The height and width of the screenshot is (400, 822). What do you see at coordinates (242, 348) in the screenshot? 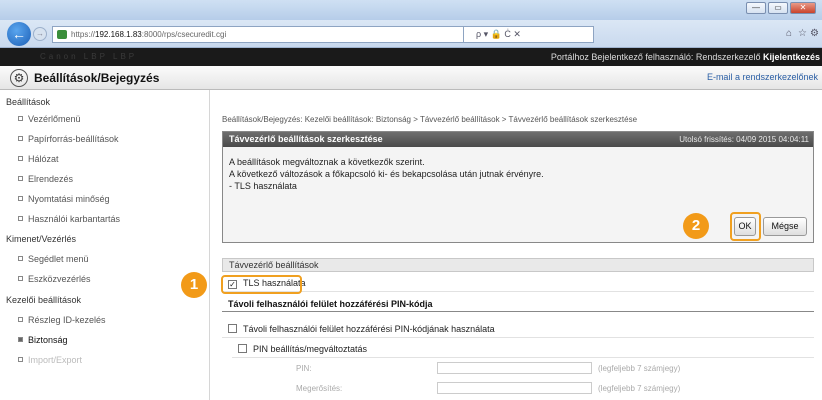
I see `pin-set-checkbox` at bounding box center [242, 348].